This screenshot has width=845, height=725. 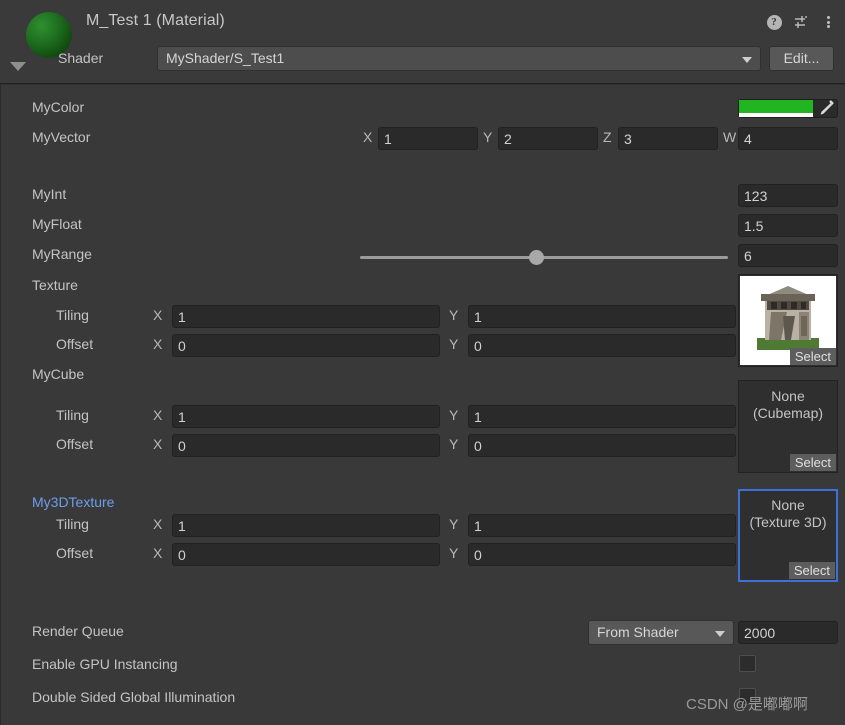 What do you see at coordinates (454, 315) in the screenshot?
I see `texture-0-tiling-y-letter: Y` at bounding box center [454, 315].